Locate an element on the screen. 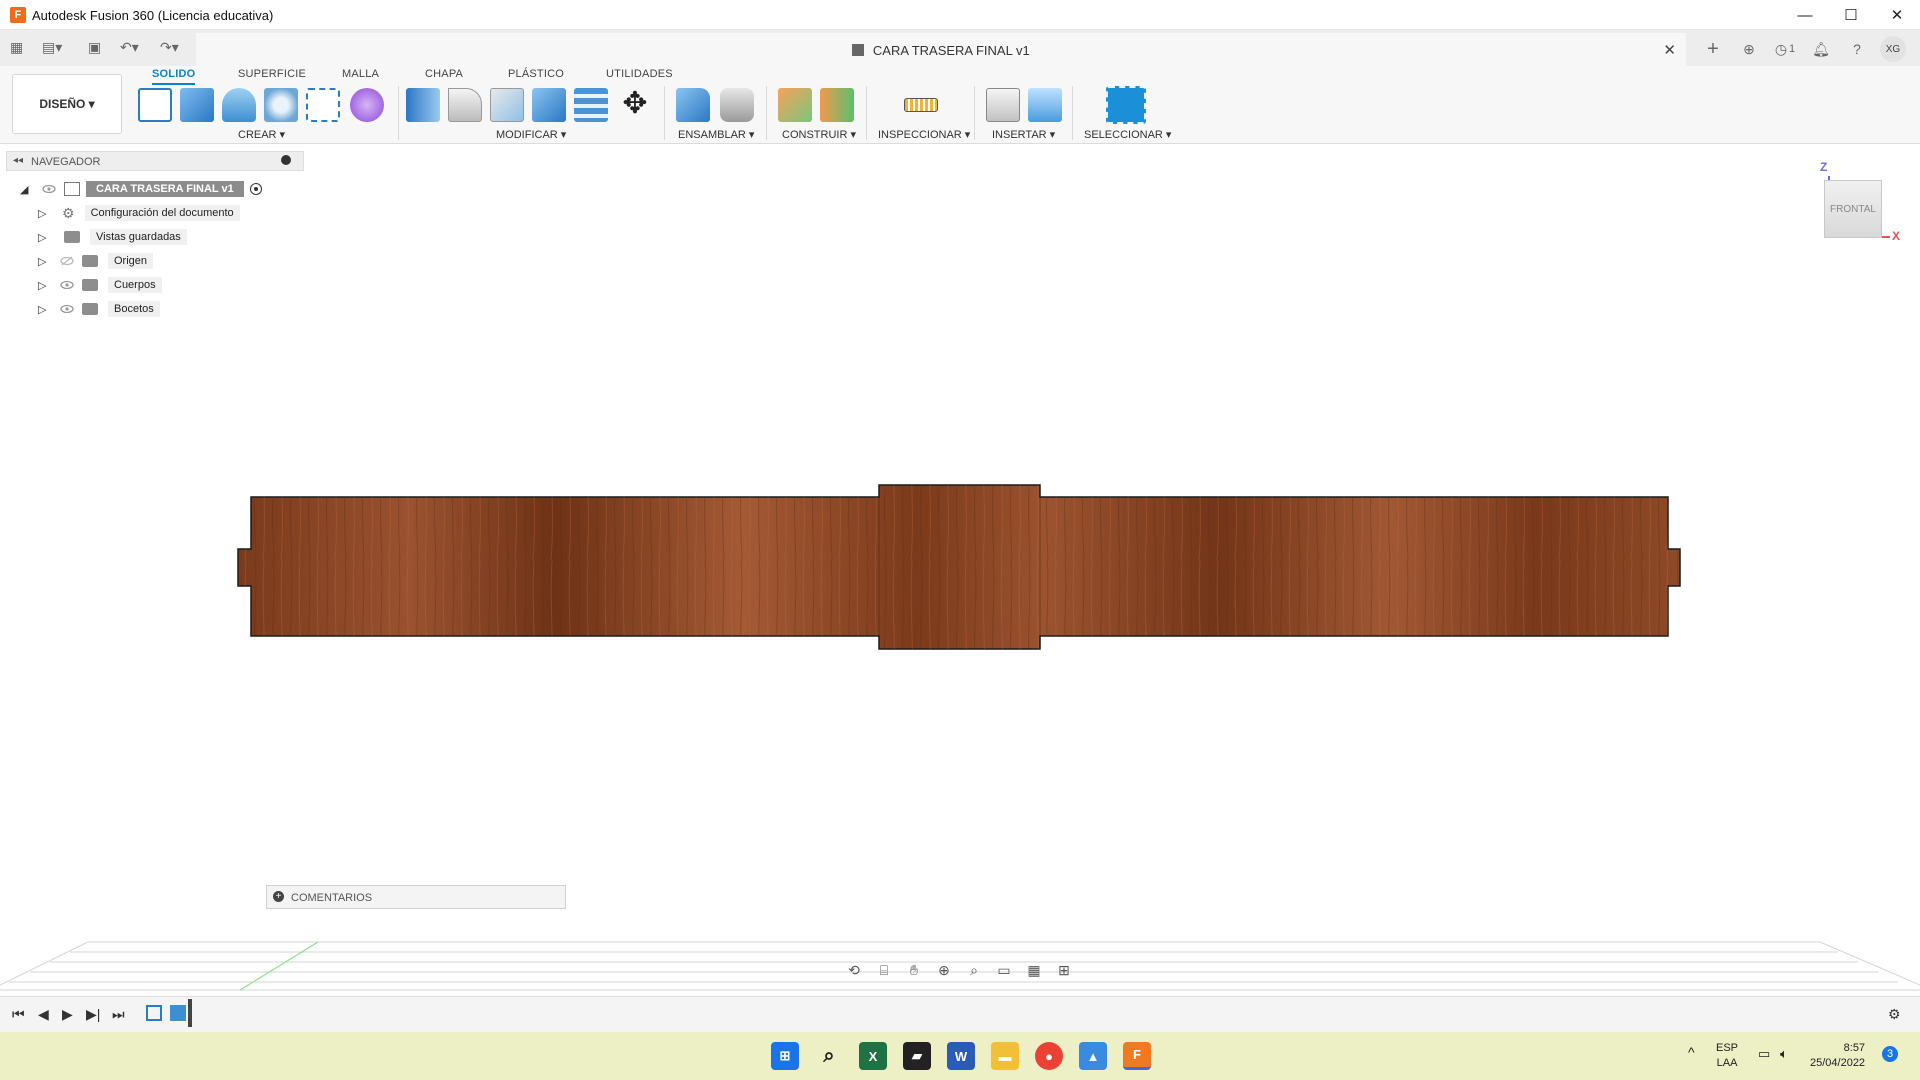 Image resolution: width=1920 pixels, height=1080 pixels. chrome-app-icon: ● is located at coordinates (1049, 1056).